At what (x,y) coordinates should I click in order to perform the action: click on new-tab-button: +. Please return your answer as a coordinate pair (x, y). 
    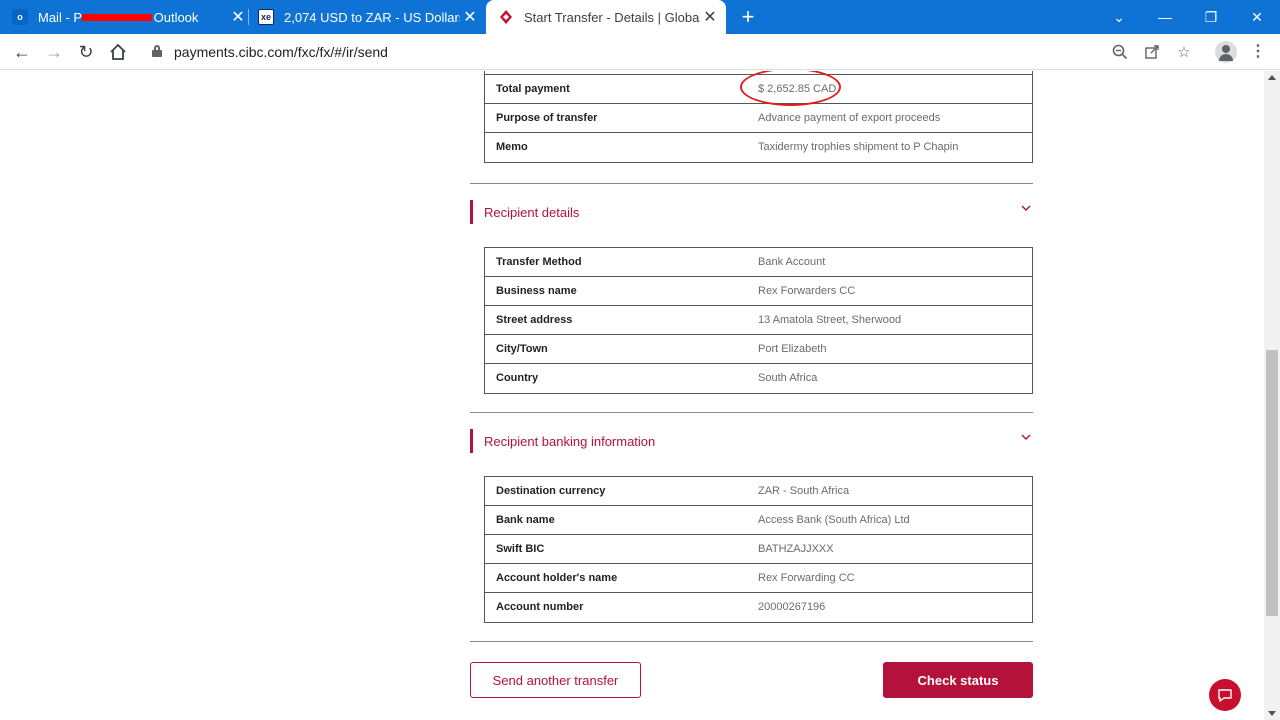
    Looking at the image, I should click on (748, 17).